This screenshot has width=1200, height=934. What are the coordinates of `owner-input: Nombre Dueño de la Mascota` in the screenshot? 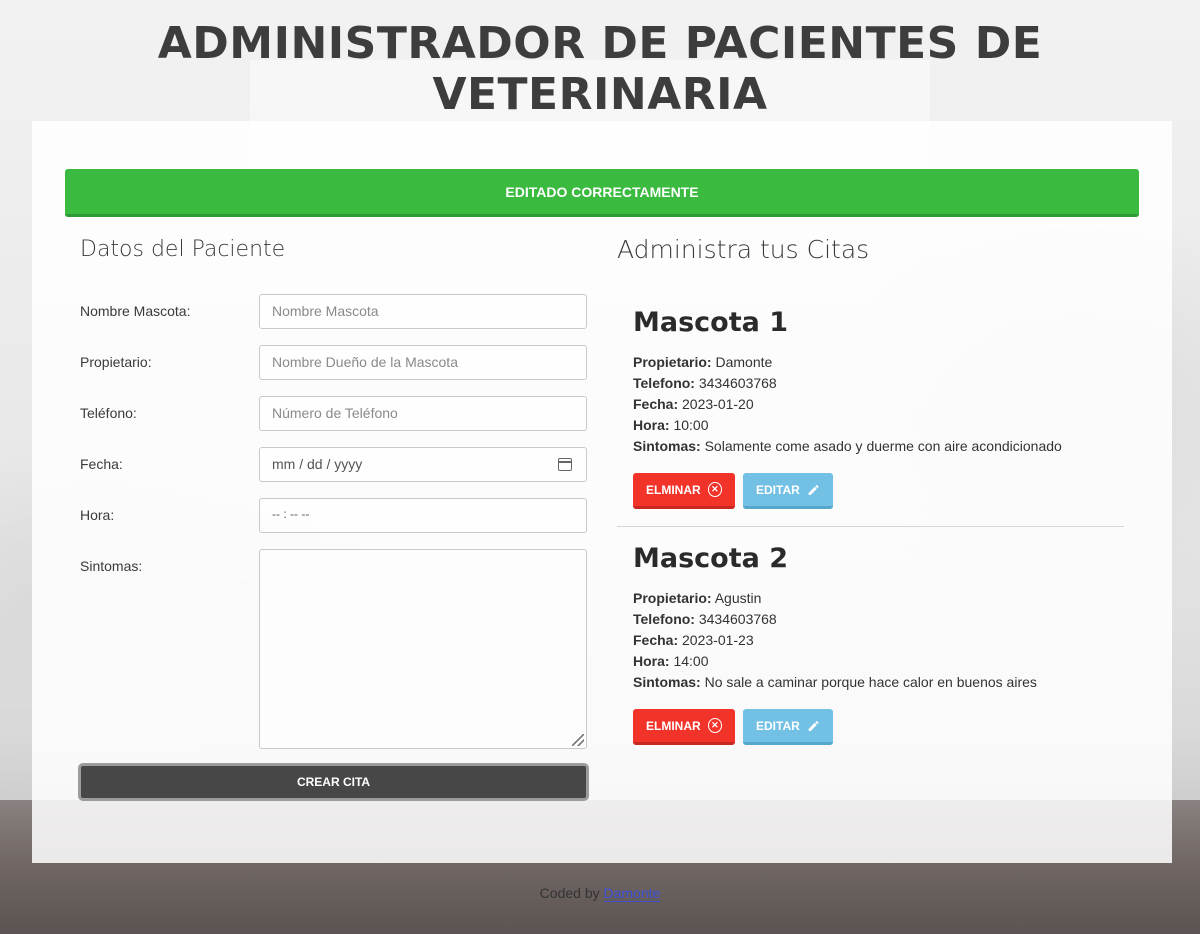 It's located at (423, 362).